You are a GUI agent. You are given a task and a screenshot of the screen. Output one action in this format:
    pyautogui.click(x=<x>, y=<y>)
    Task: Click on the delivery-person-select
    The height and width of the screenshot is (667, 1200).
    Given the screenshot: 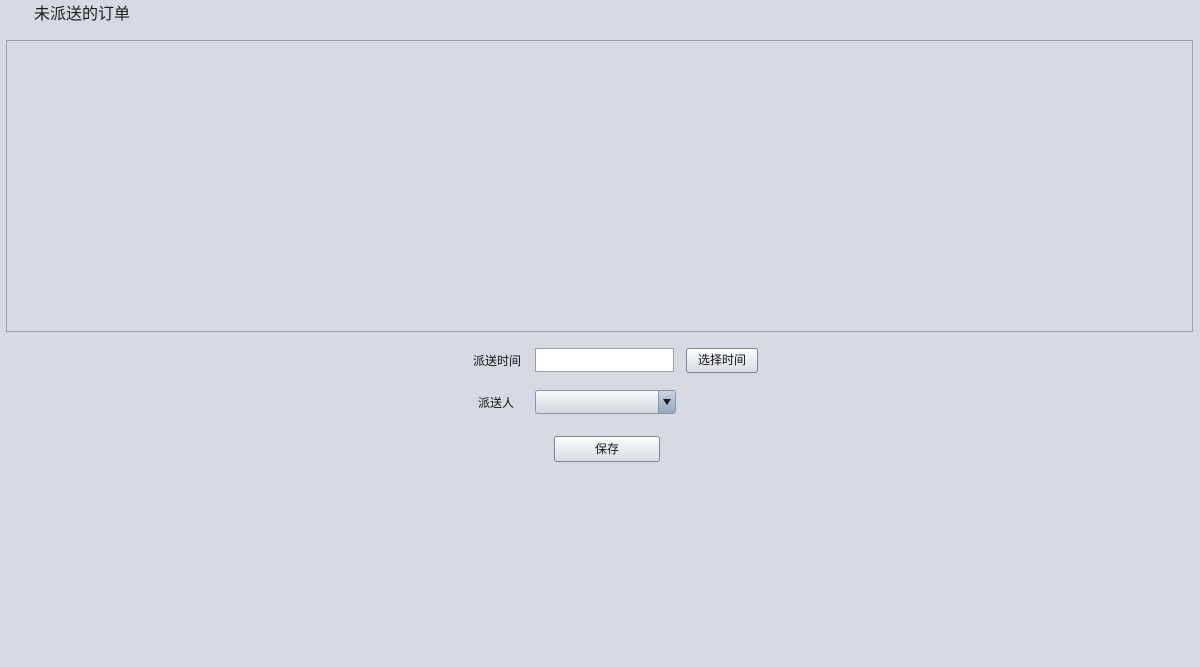 What is the action you would take?
    pyautogui.click(x=605, y=402)
    